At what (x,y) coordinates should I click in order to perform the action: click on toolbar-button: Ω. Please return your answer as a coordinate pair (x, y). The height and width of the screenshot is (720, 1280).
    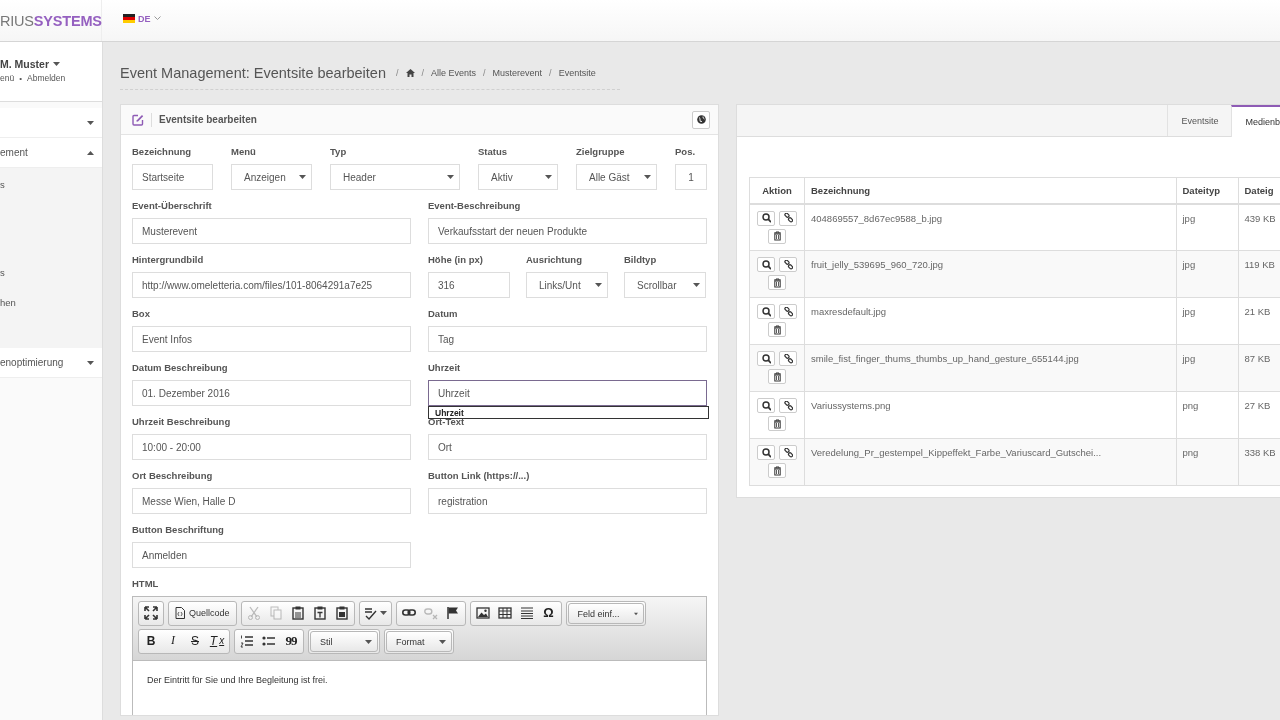
    Looking at the image, I should click on (548, 612).